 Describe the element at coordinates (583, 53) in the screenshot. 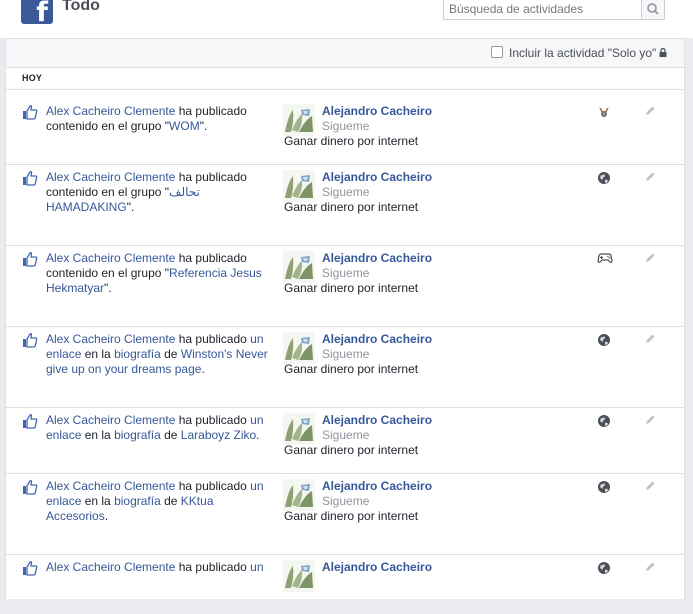

I see `only-me-label: Incluir la actividad "Solo yo"` at that location.